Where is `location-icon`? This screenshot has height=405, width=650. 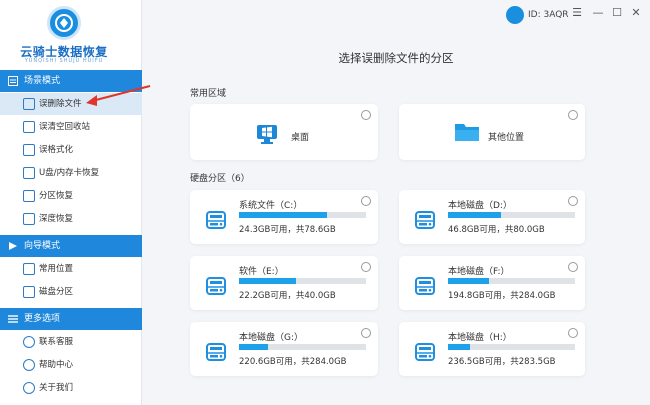
location-icon is located at coordinates (29, 269).